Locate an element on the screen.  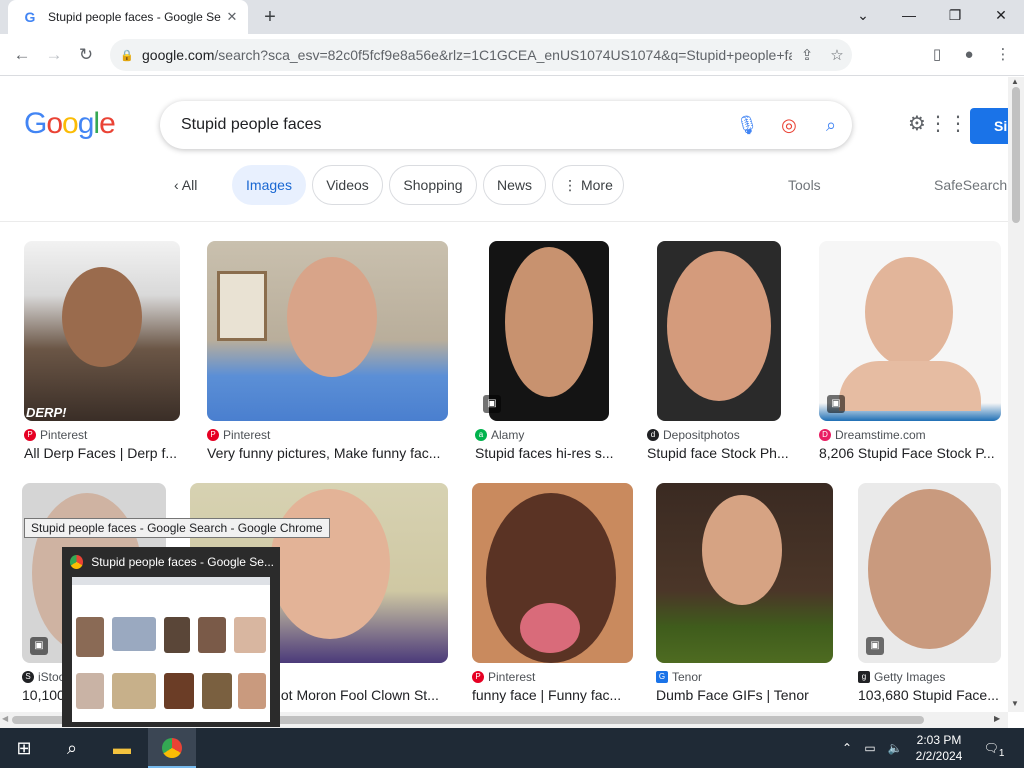
profile-avatar-icon: ● is located at coordinates (969, 55).